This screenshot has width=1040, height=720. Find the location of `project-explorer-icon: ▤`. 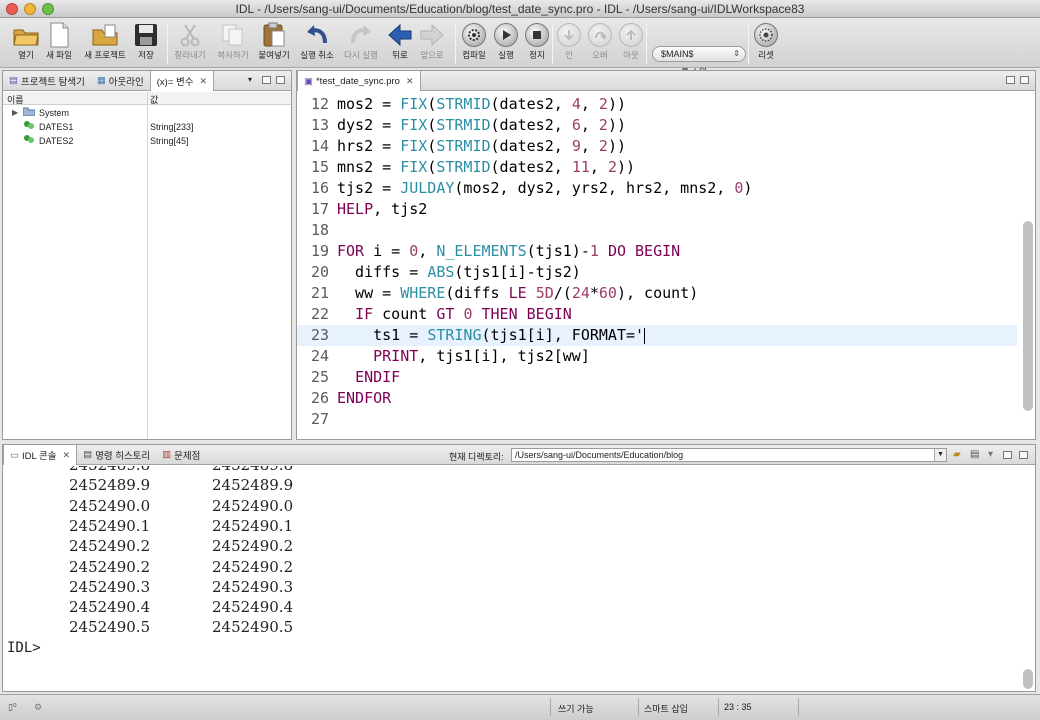

project-explorer-icon: ▤ is located at coordinates (13, 80).